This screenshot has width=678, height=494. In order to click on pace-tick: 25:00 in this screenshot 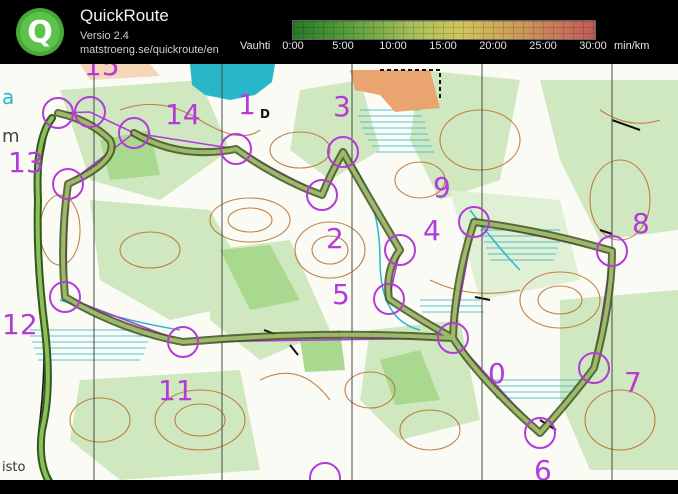, I will do `click(543, 46)`.